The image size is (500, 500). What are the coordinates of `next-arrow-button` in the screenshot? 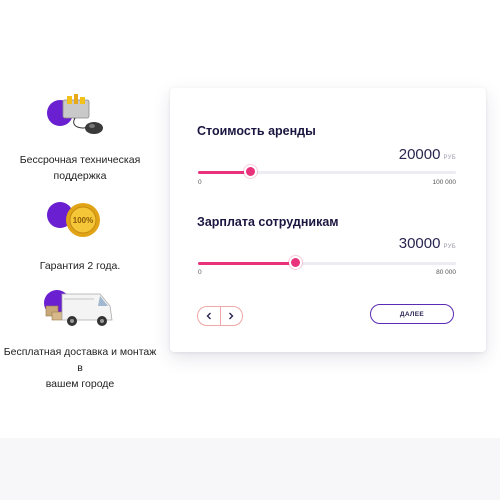 It's located at (232, 316).